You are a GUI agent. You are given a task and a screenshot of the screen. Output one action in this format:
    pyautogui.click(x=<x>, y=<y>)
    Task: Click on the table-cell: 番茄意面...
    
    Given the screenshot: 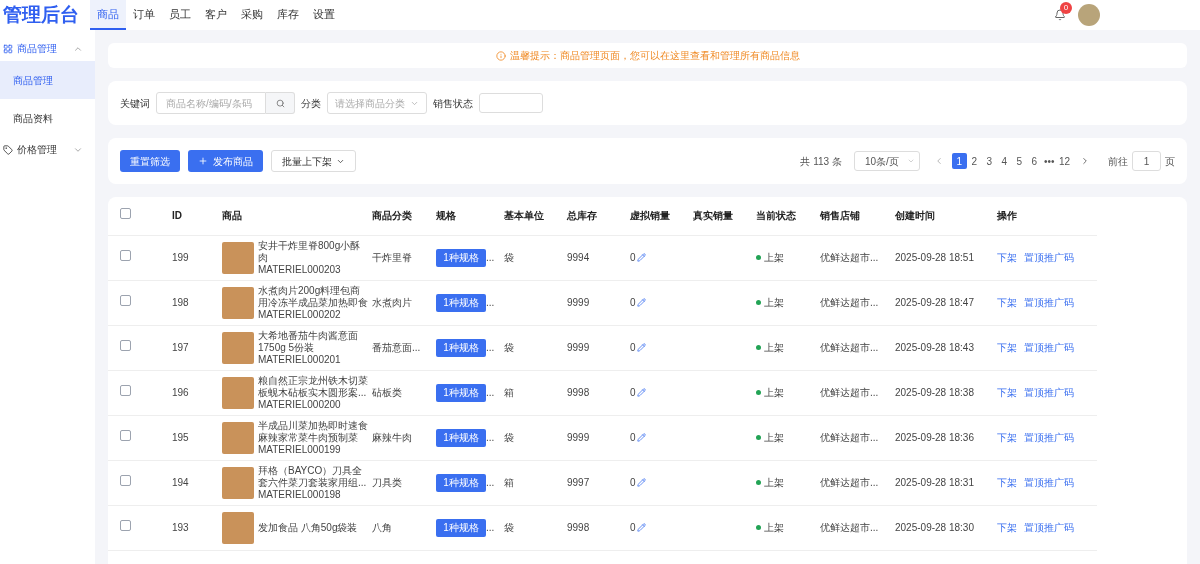 What is the action you would take?
    pyautogui.click(x=396, y=347)
    